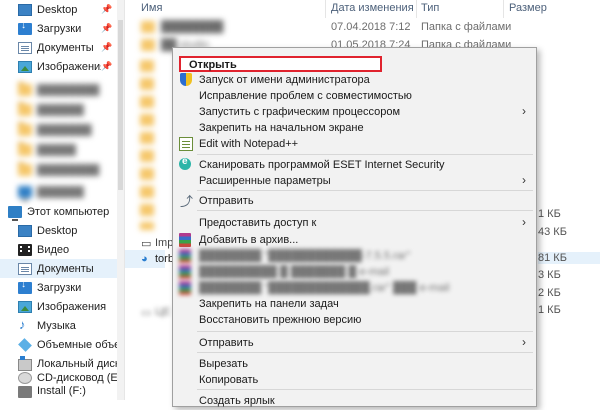  I want to click on nav-item-blurred: █████, so click(58, 149).